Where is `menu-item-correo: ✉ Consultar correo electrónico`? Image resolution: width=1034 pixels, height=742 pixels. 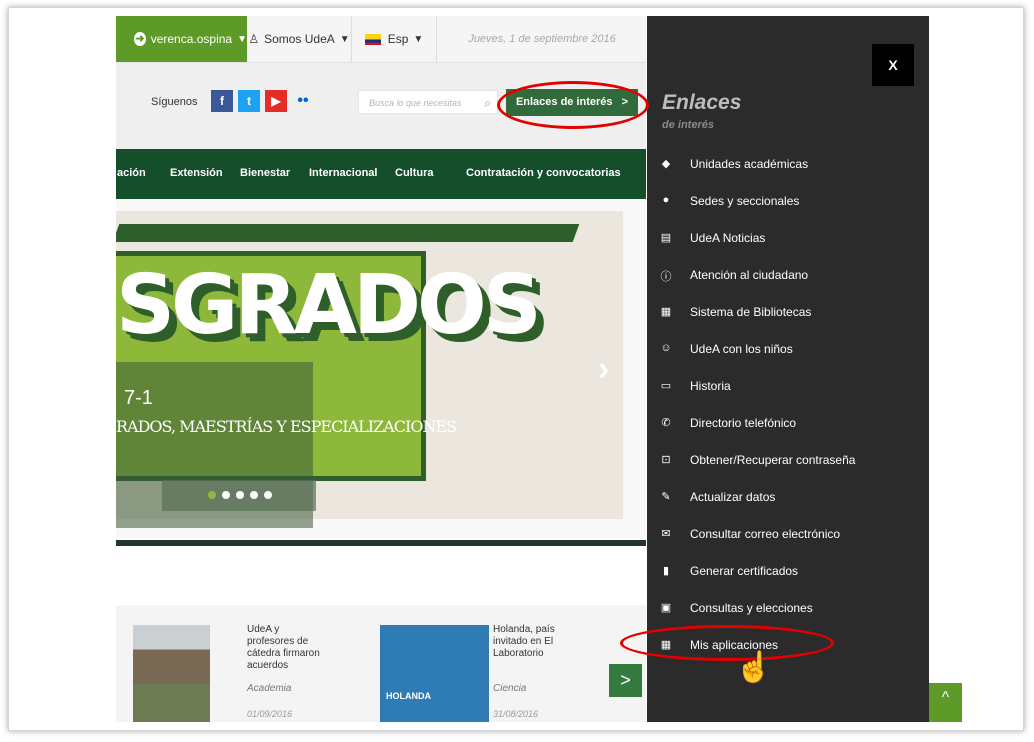
menu-item-correo: ✉ Consultar correo electrónico is located at coordinates (788, 534).